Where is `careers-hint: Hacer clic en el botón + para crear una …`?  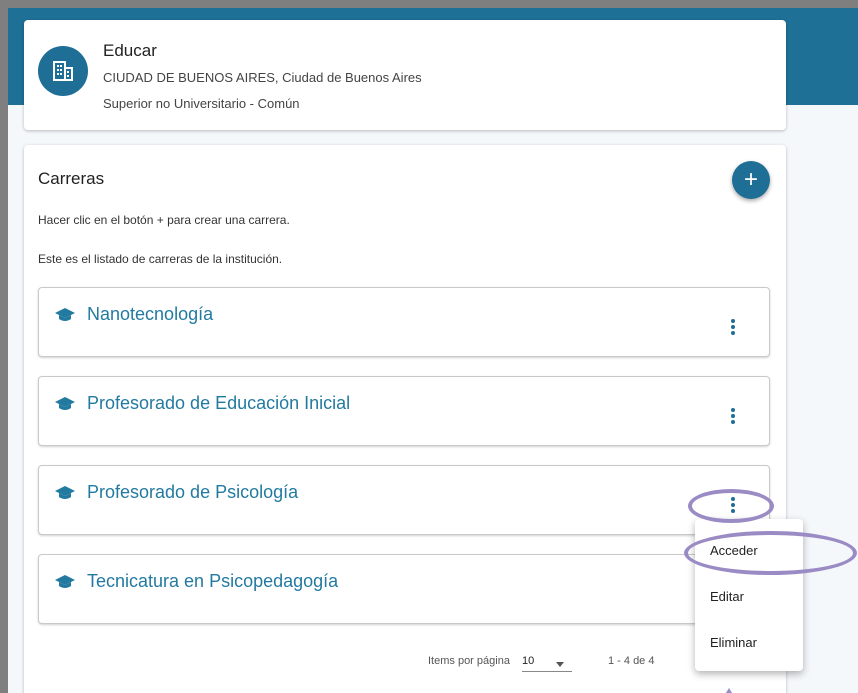
careers-hint: Hacer clic en el botón + para crear una … is located at coordinates (164, 220).